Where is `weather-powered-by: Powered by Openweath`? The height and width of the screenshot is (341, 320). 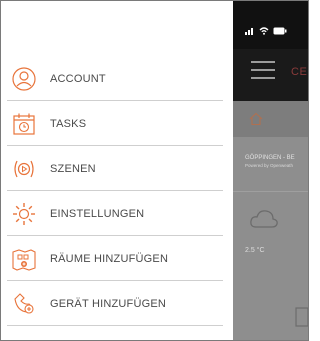 weather-powered-by: Powered by Openweath is located at coordinates (269, 165).